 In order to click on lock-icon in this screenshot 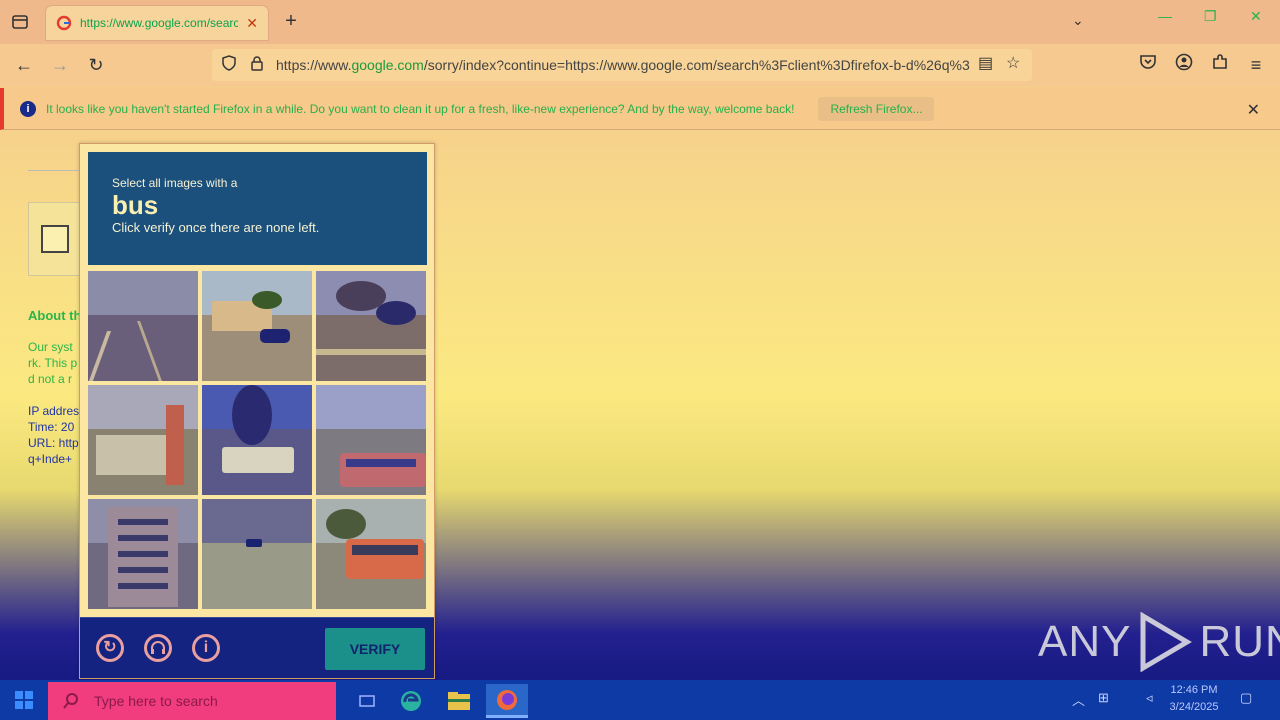, I will do `click(257, 65)`.